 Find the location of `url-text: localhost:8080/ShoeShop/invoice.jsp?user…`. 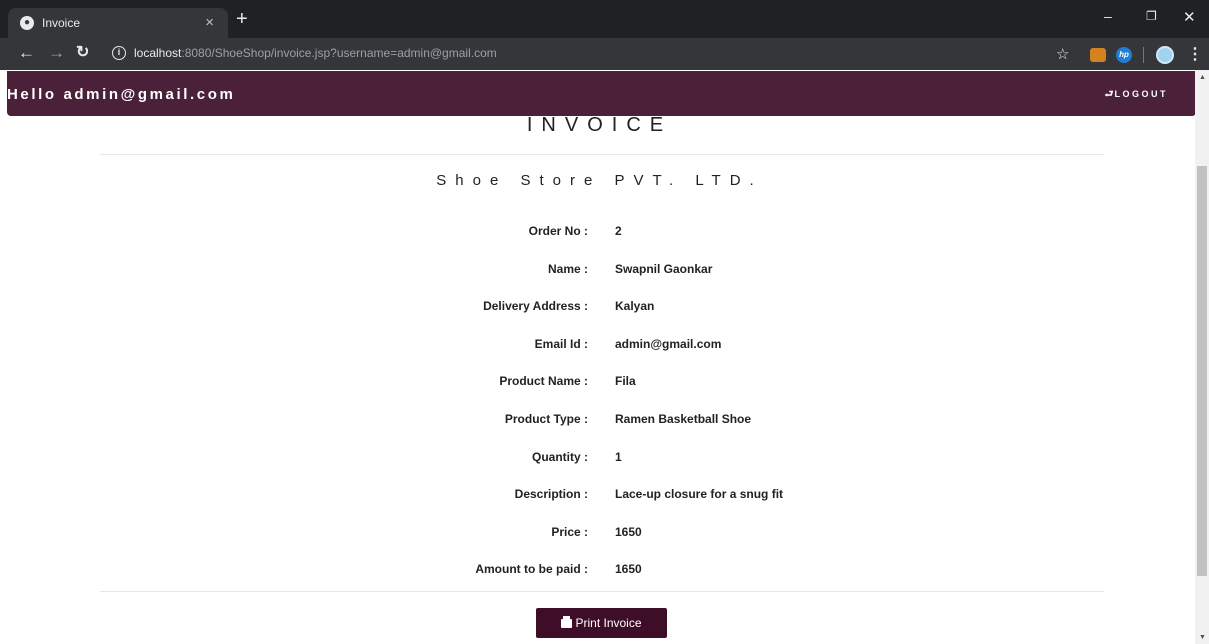

url-text: localhost:8080/ShoeShop/invoice.jsp?user… is located at coordinates (315, 53).